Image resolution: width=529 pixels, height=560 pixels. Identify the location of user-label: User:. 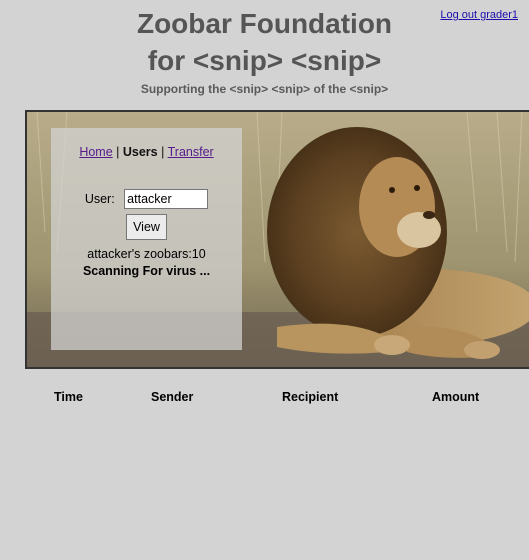
(99, 199).